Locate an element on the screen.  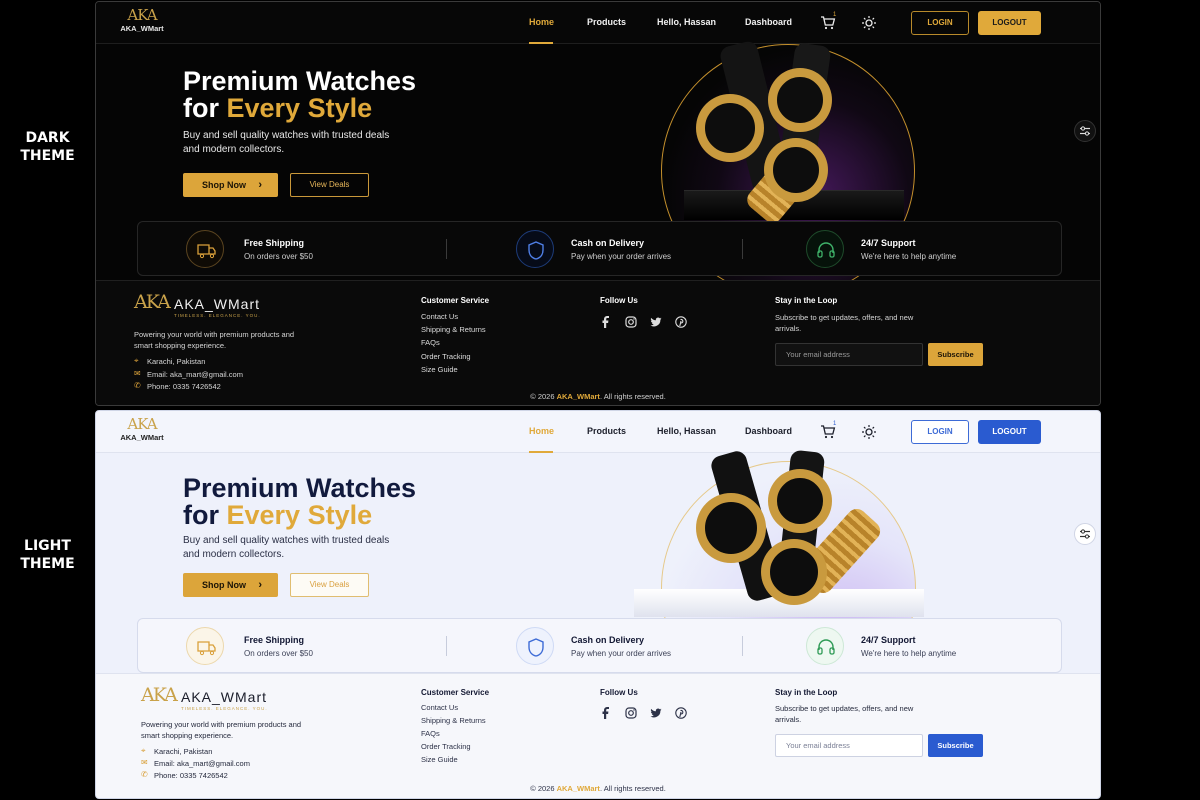
mail-icon: ✉ is located at coordinates (137, 373).